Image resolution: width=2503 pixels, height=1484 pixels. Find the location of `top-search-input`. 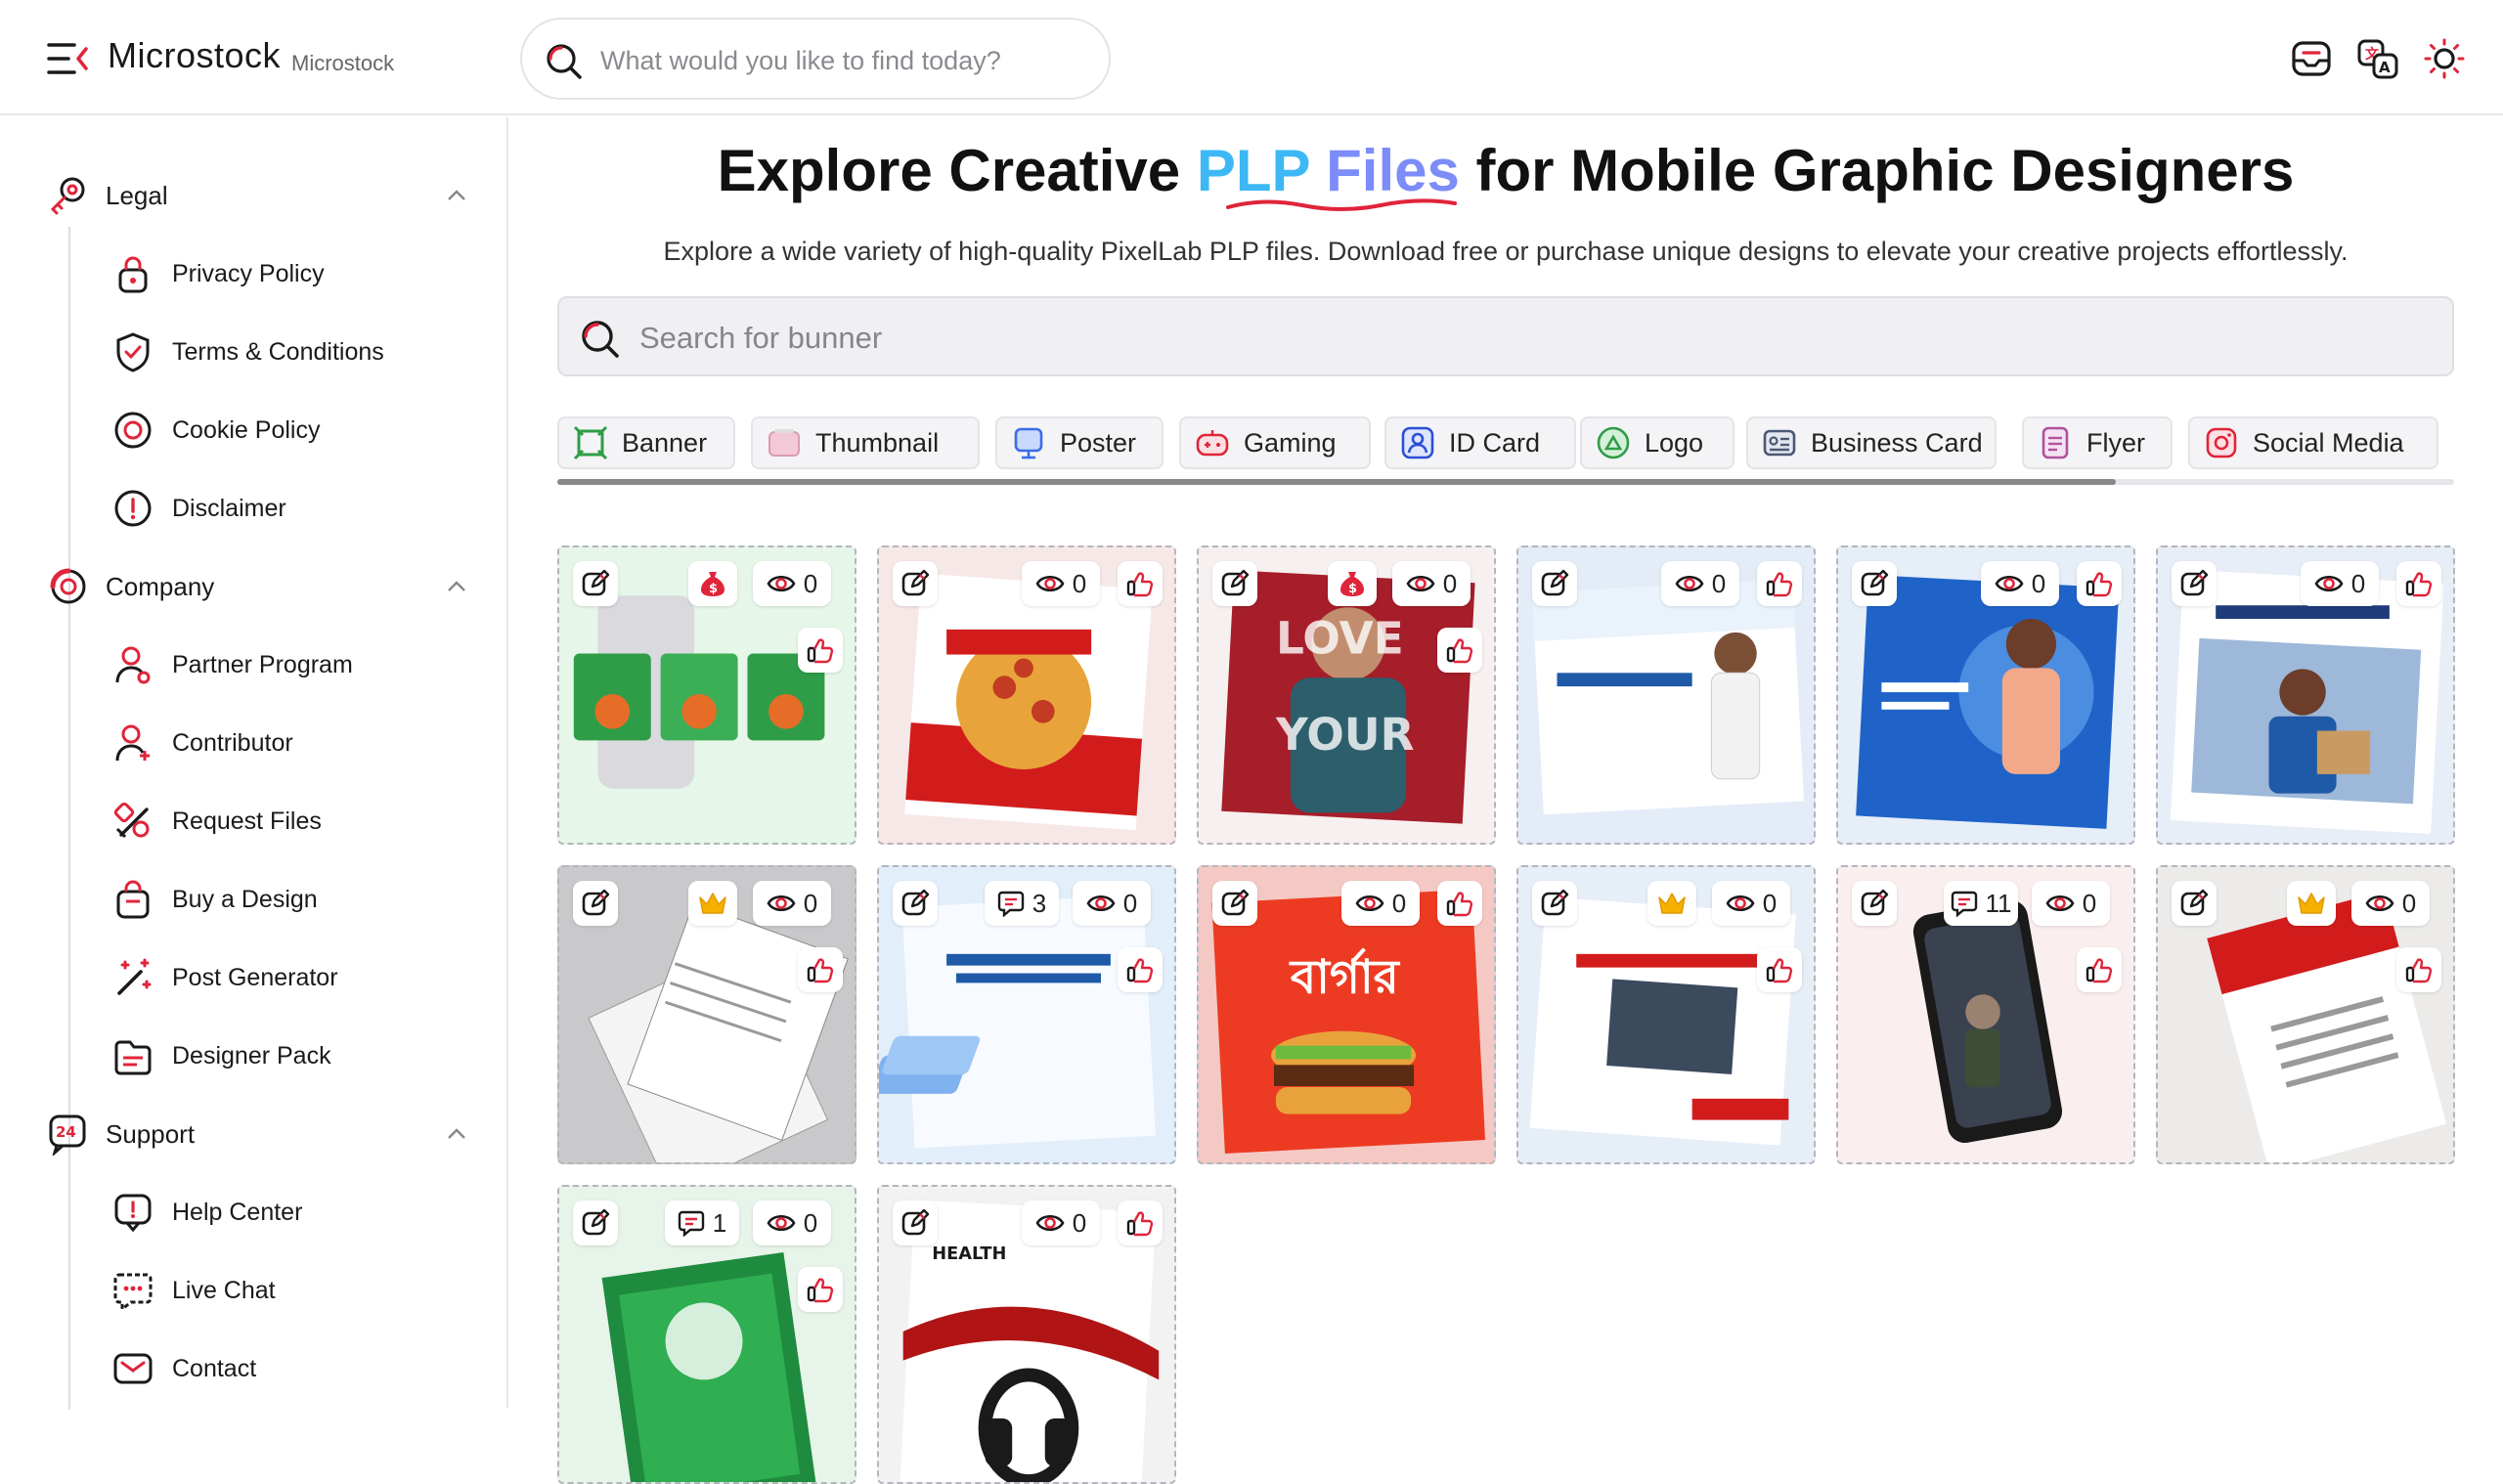

top-search-input is located at coordinates (844, 60).